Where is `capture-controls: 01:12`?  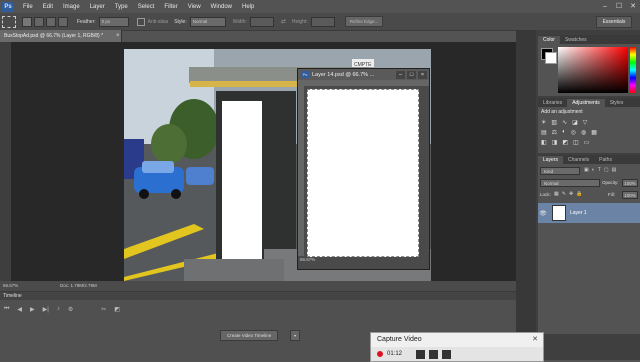
capture-controls: 01:12 is located at coordinates (457, 354).